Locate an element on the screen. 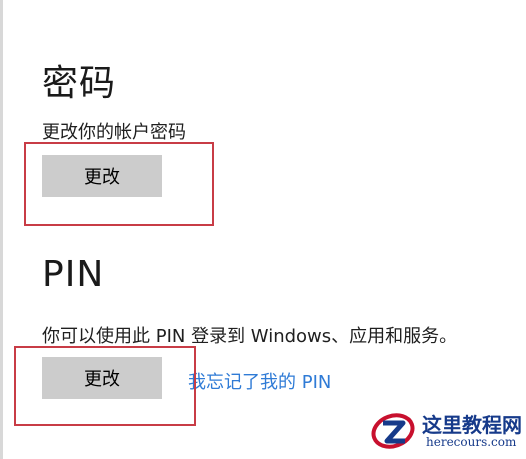  highlight-box-pin is located at coordinates (105, 386).